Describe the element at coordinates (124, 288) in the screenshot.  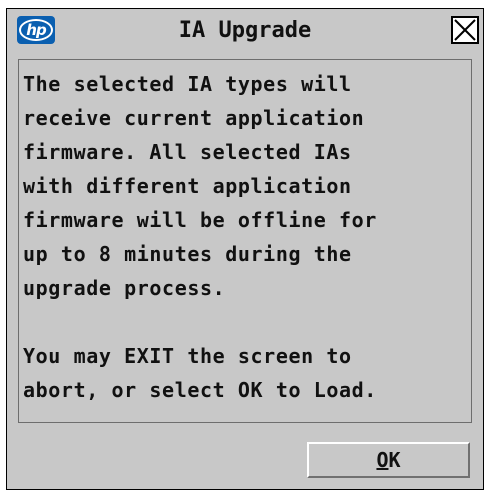
I see `message-line: upgrade process.` at that location.